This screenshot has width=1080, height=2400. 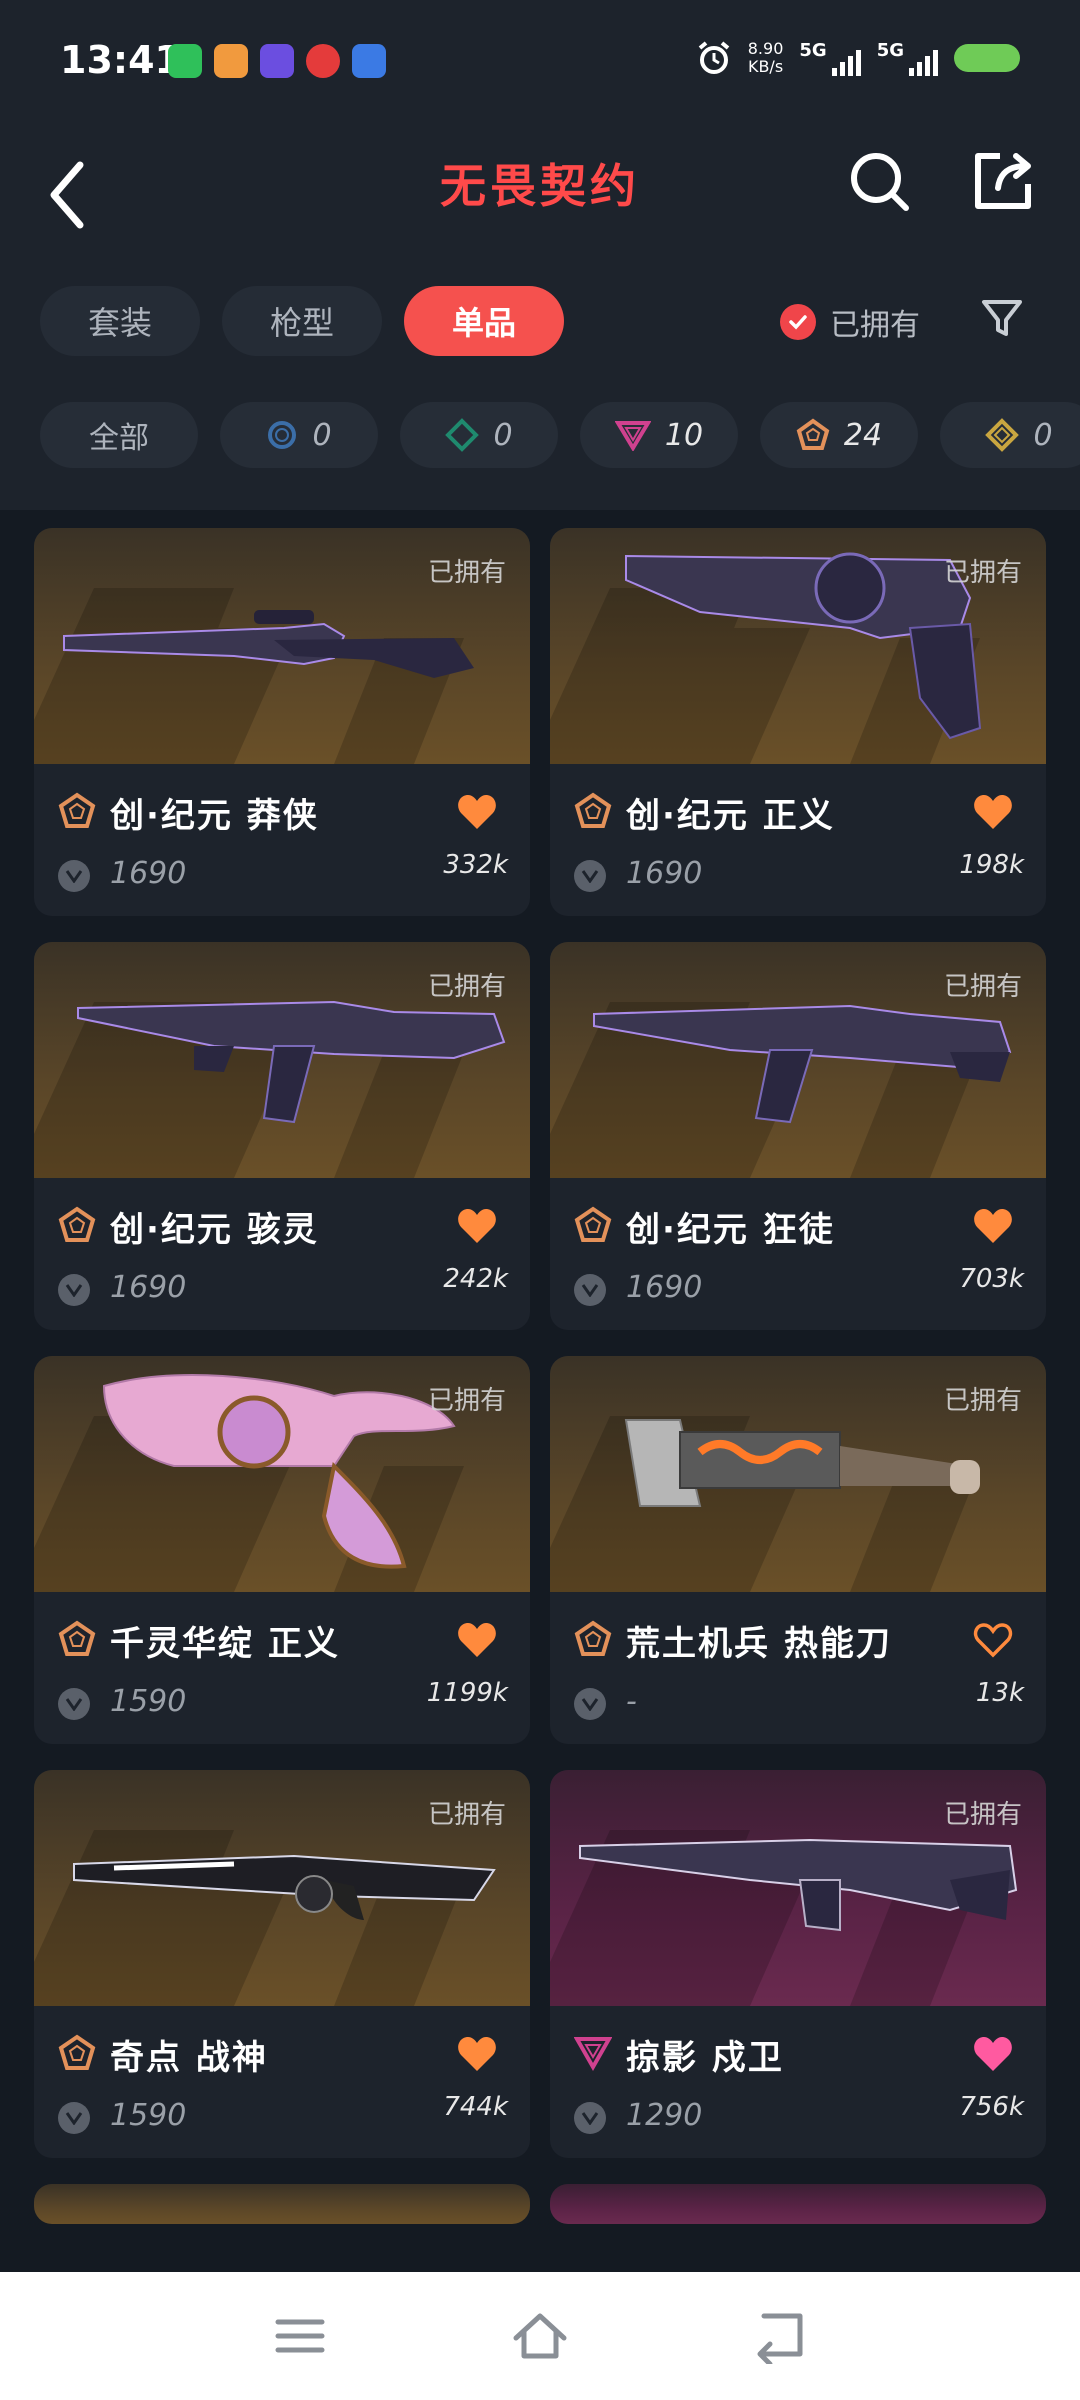 I want to click on tab-gun-type: 枪型, so click(x=302, y=321).